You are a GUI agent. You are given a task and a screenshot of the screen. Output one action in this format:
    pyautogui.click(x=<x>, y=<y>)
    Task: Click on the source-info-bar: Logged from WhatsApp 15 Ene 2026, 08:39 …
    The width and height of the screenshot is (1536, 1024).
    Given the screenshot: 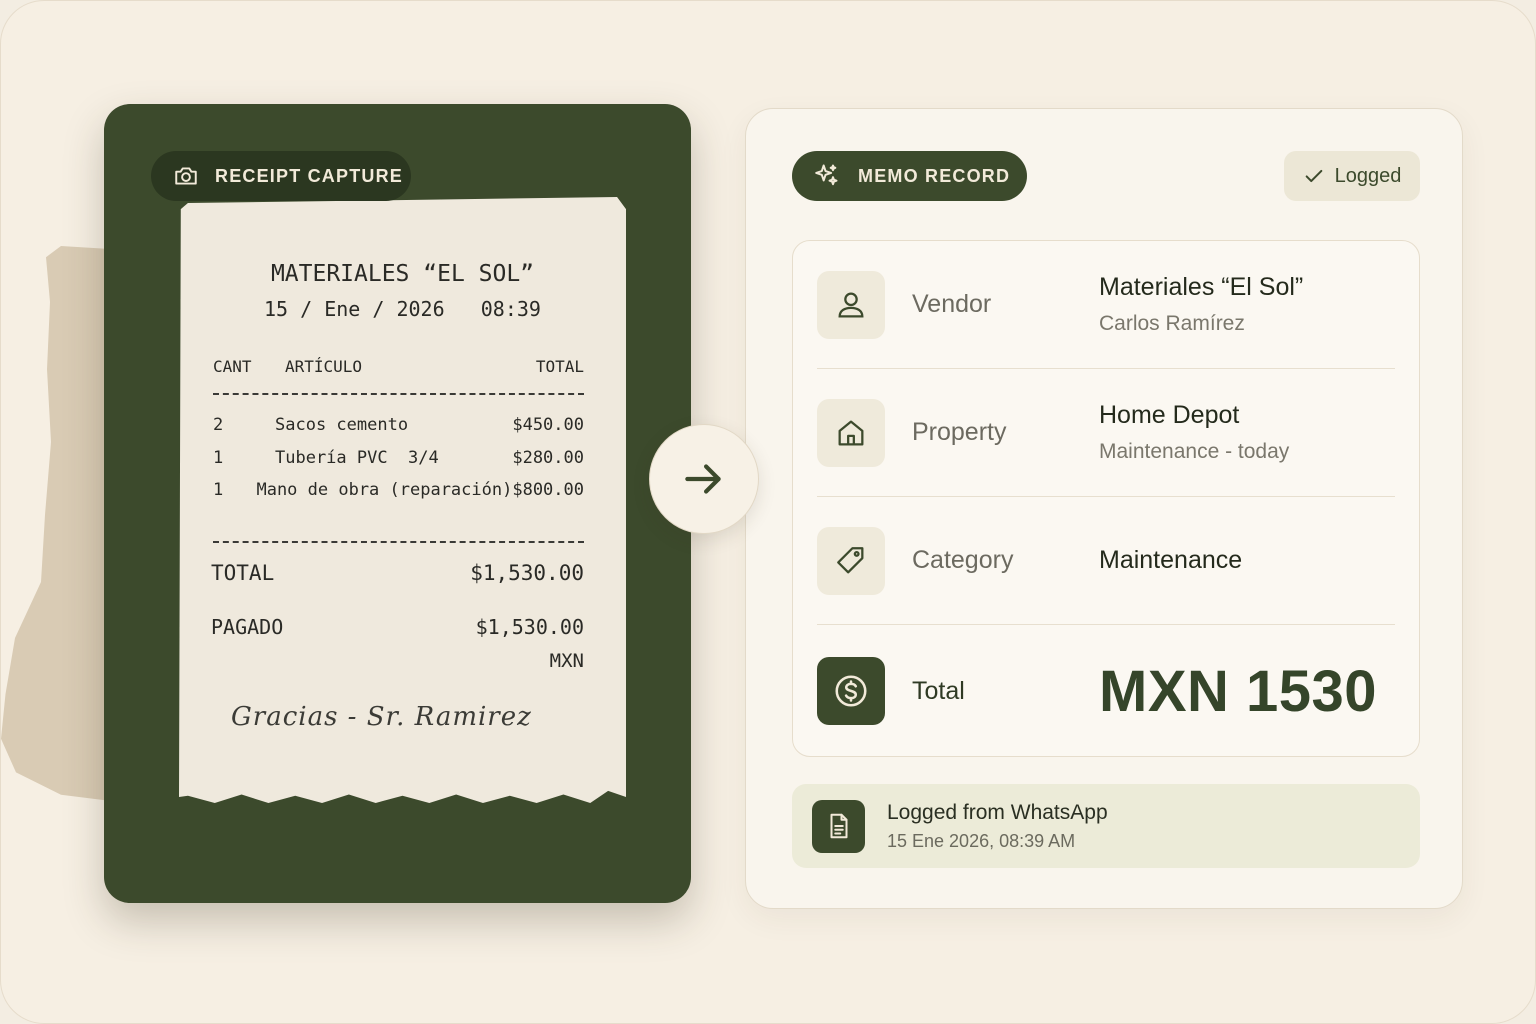 What is the action you would take?
    pyautogui.click(x=1106, y=826)
    